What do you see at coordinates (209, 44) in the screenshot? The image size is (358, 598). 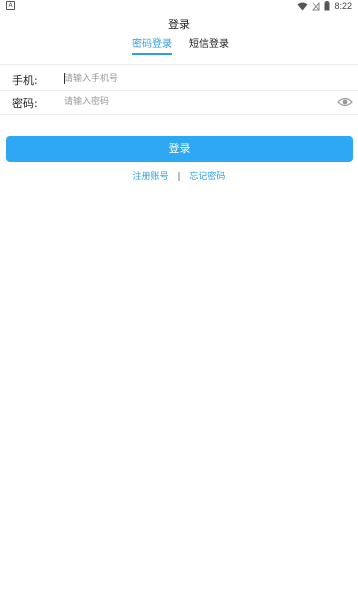 I see `tab-sms-login-label: 短信登录` at bounding box center [209, 44].